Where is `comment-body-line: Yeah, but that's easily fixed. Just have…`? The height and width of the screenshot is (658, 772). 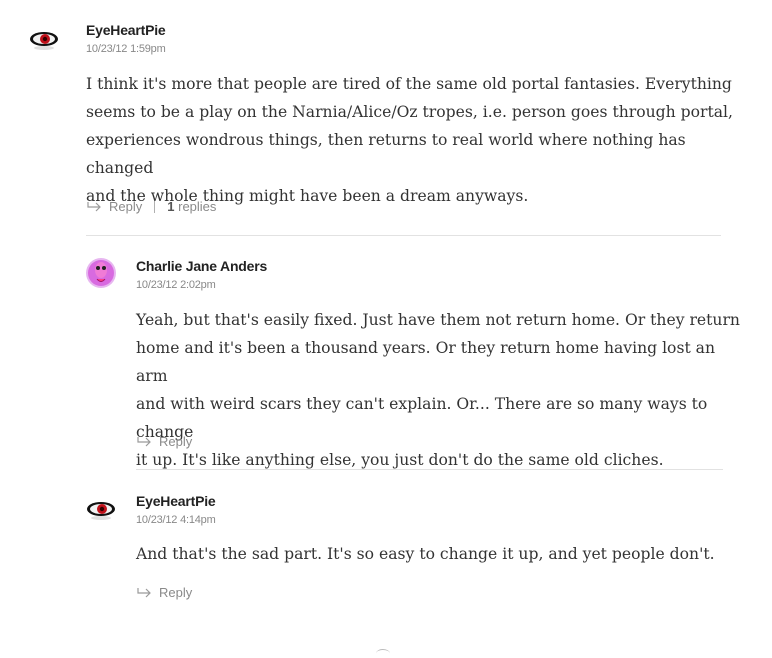
comment-body-line: Yeah, but that's easily fixed. Just have… is located at coordinates (438, 320).